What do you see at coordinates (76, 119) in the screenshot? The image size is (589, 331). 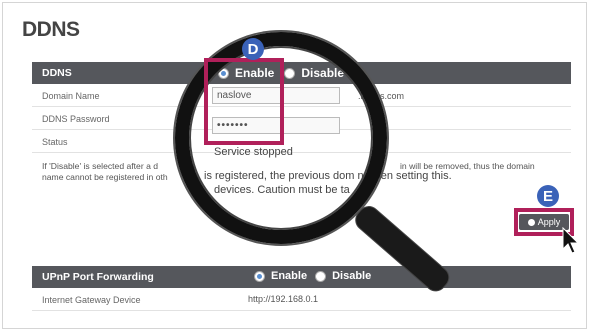 I see `ddns-password-label: DDNS Password` at bounding box center [76, 119].